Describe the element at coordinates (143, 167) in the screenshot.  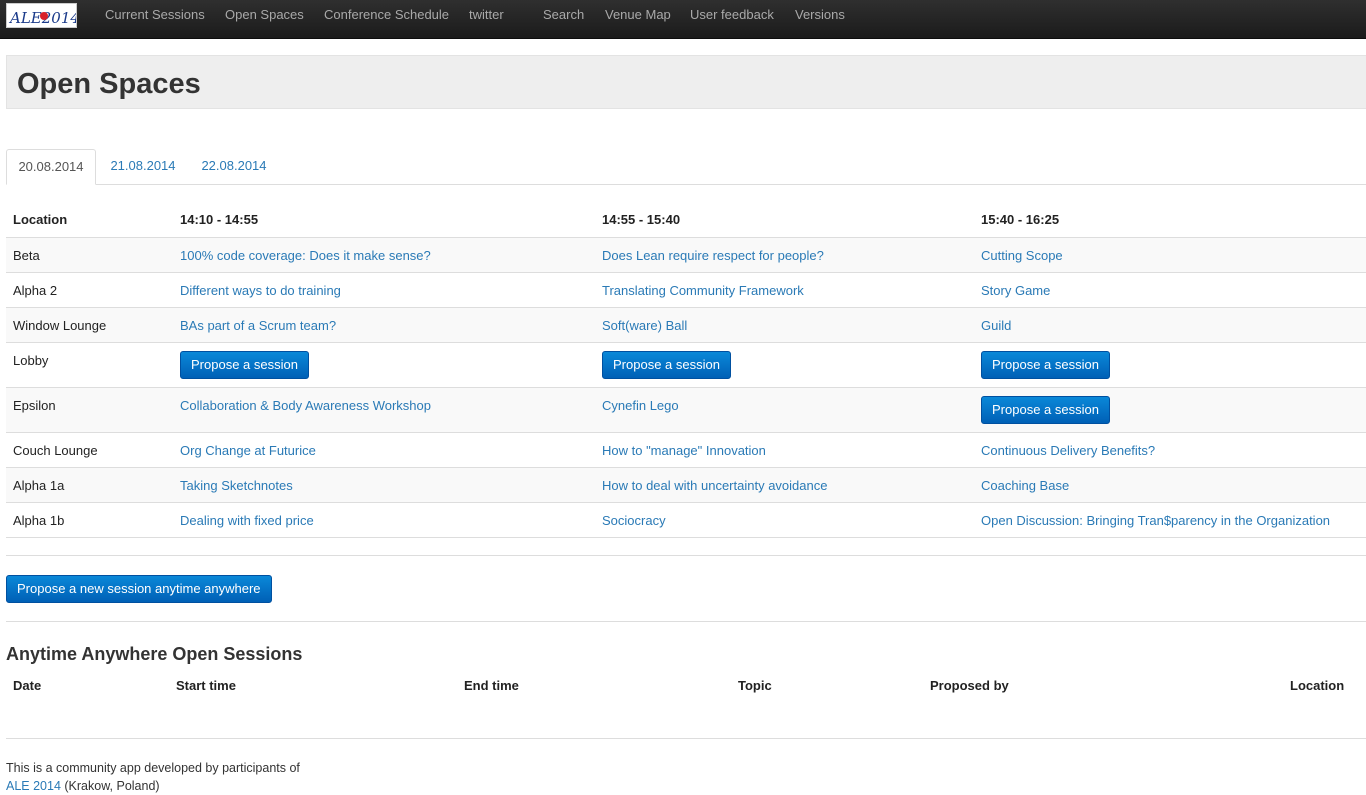
I see `tab-21-08-2014: 21.08.2014` at that location.